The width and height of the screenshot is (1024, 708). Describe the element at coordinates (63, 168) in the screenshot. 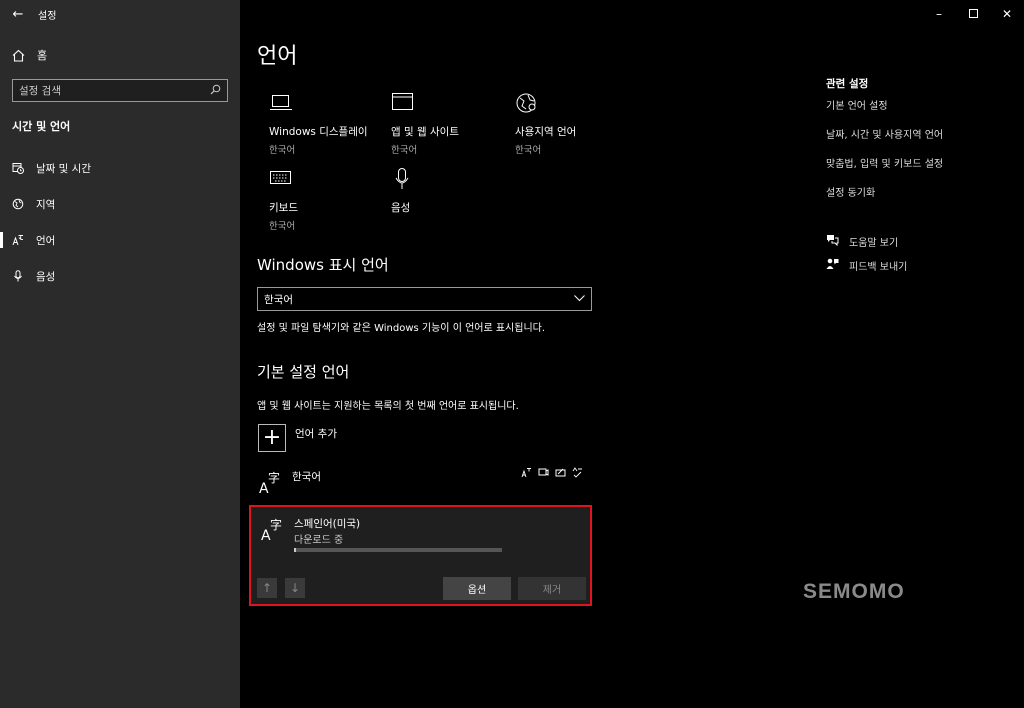

I see `sidebar-item-label: 날짜 및 시간` at that location.